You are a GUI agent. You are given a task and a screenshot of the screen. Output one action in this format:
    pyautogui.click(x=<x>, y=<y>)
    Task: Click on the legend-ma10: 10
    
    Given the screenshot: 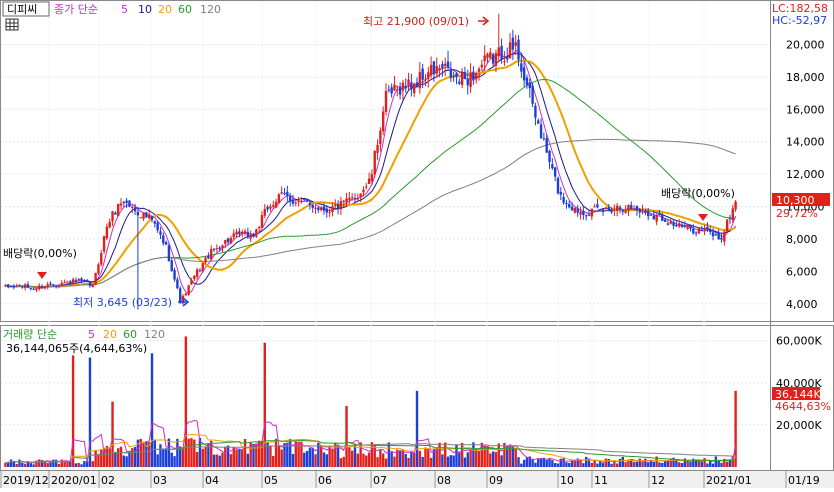 What is the action you would take?
    pyautogui.click(x=145, y=9)
    